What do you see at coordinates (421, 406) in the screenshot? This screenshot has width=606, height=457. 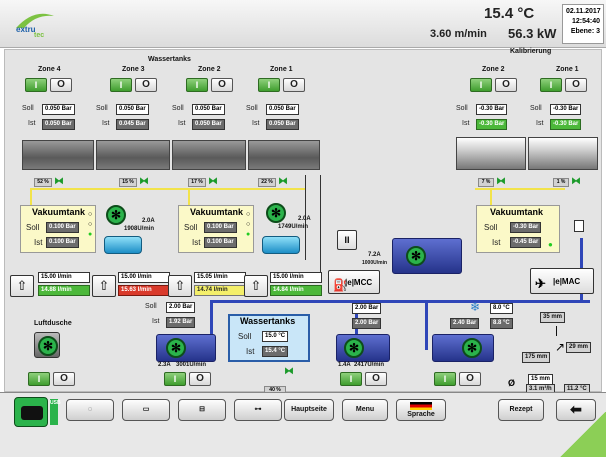 I see `flag-icon` at bounding box center [421, 406].